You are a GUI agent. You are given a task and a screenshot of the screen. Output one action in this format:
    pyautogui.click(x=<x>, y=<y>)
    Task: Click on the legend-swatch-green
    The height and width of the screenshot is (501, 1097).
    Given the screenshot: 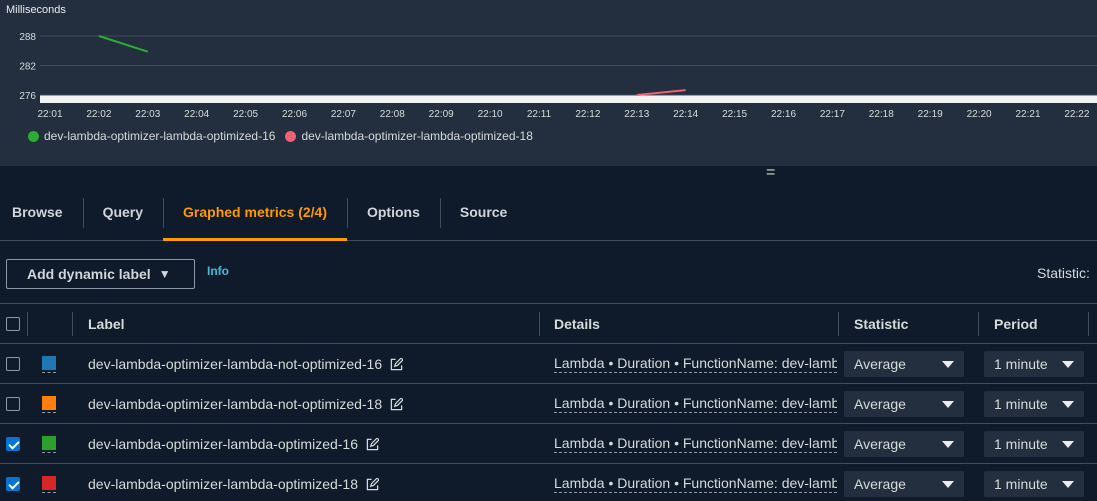 What is the action you would take?
    pyautogui.click(x=33, y=136)
    